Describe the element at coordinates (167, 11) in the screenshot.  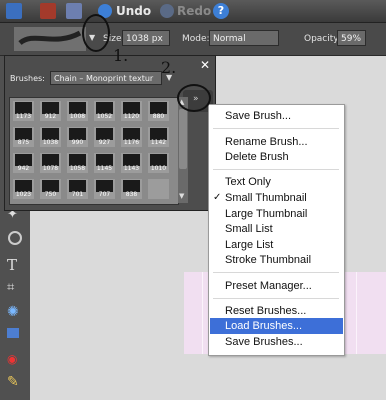
I see `redo-icon` at that location.